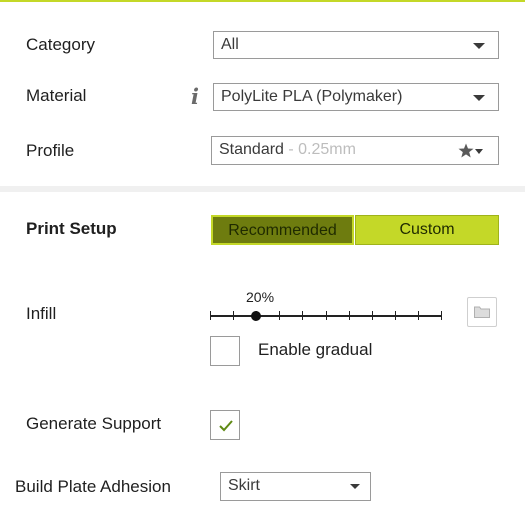  I want to click on material-value: PolyLite PLA (Polymaker), so click(312, 96).